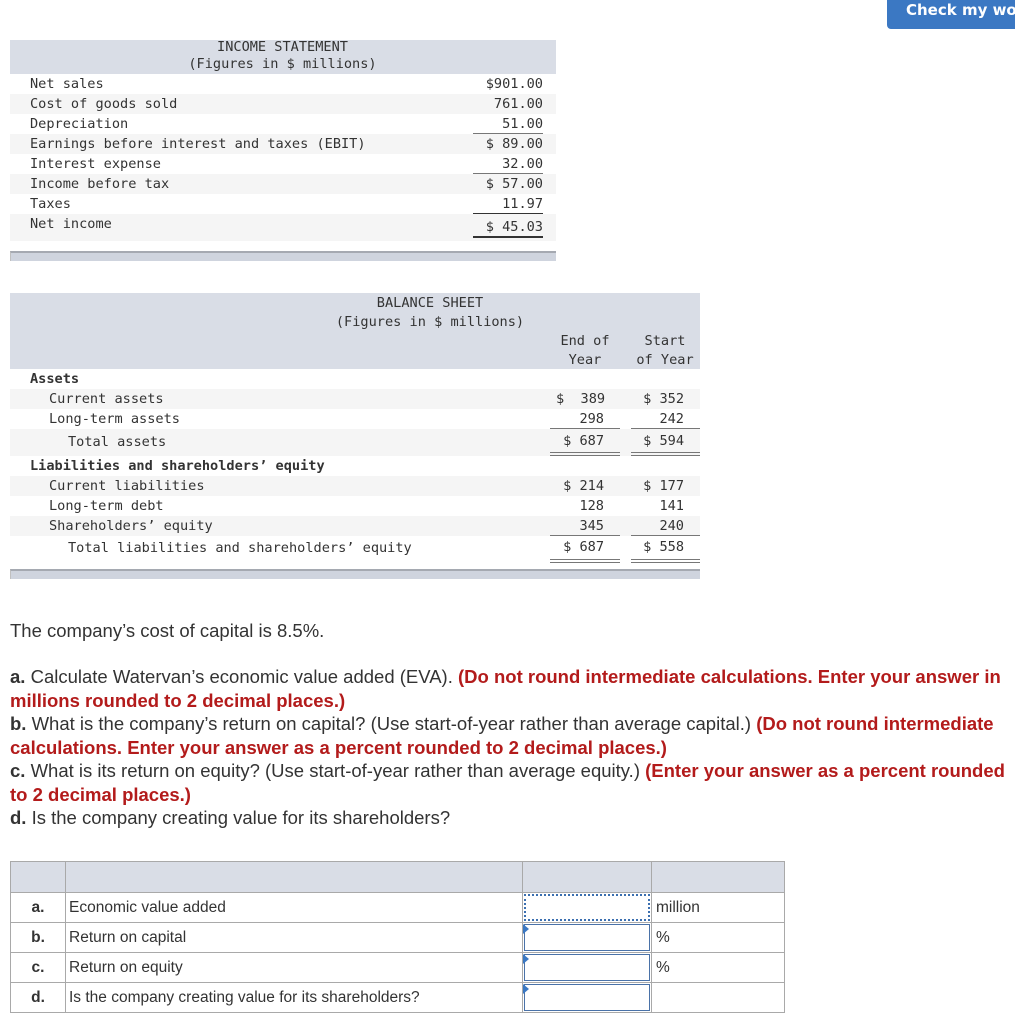 This screenshot has height=1024, width=1015. Describe the element at coordinates (283, 164) in the screenshot. I see `table-row: Interest expense 32.00` at that location.